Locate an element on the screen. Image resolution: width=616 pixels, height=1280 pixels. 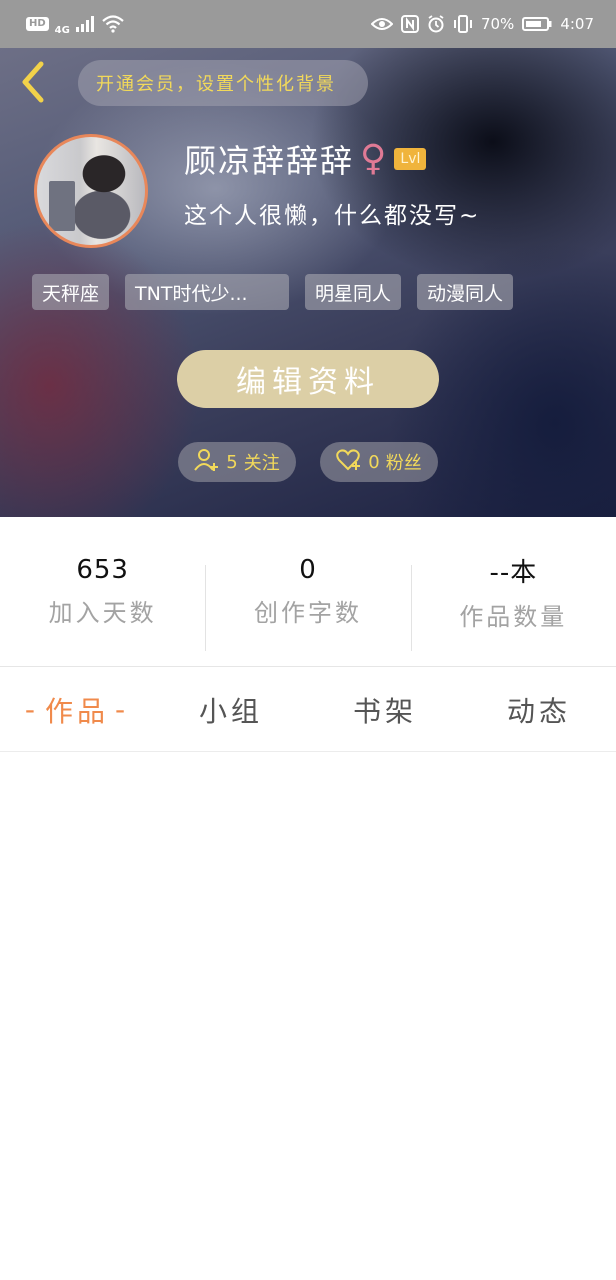
stat-value: 653 is located at coordinates (102, 570).